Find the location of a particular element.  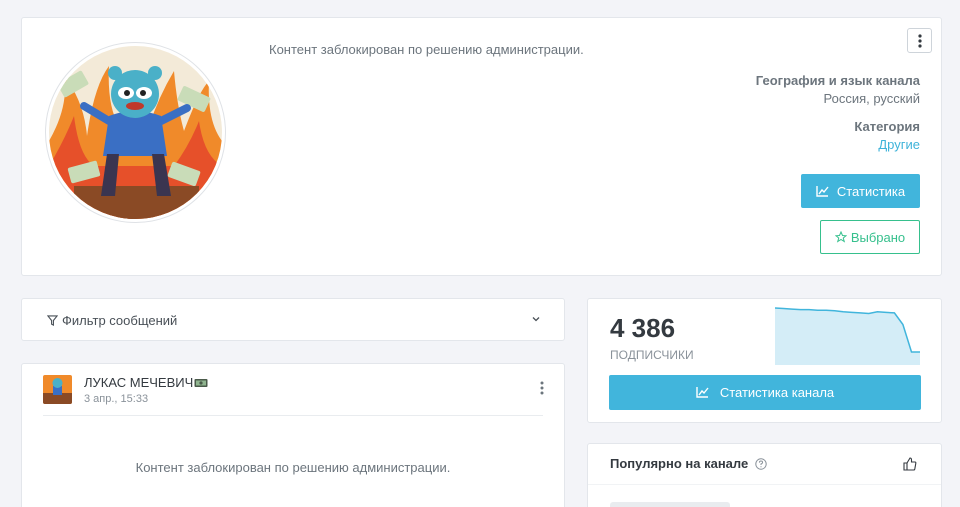

post-author-name: ЛУКАС МЕЧЕВИЧ is located at coordinates (139, 382).